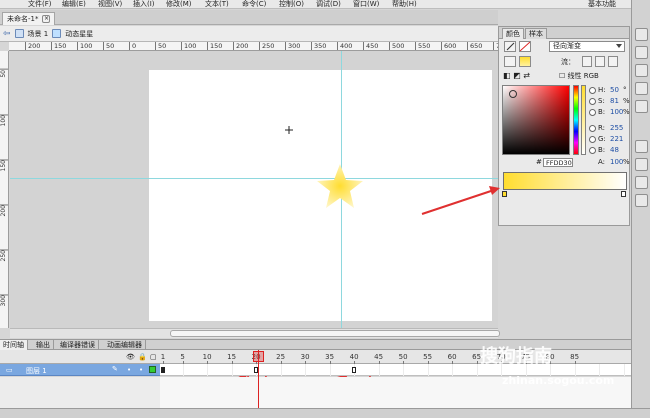 This screenshot has height=418, width=650. Describe the element at coordinates (179, 4) in the screenshot. I see `menu-modify: 修改(M)` at that location.